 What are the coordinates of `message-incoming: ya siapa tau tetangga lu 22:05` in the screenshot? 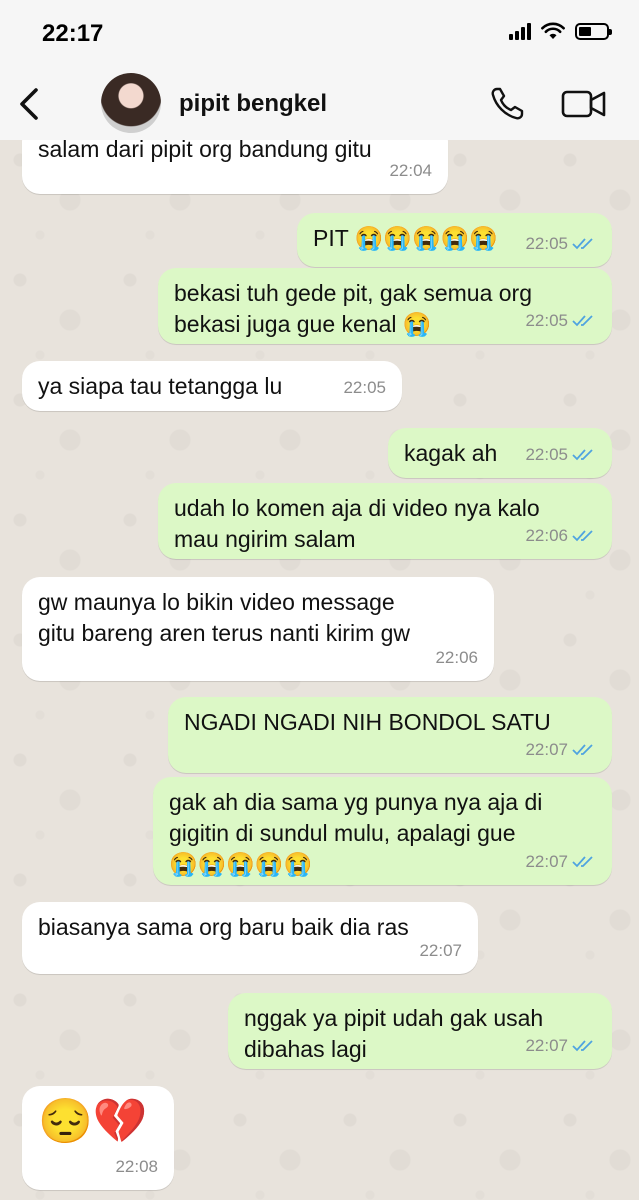 It's located at (212, 386).